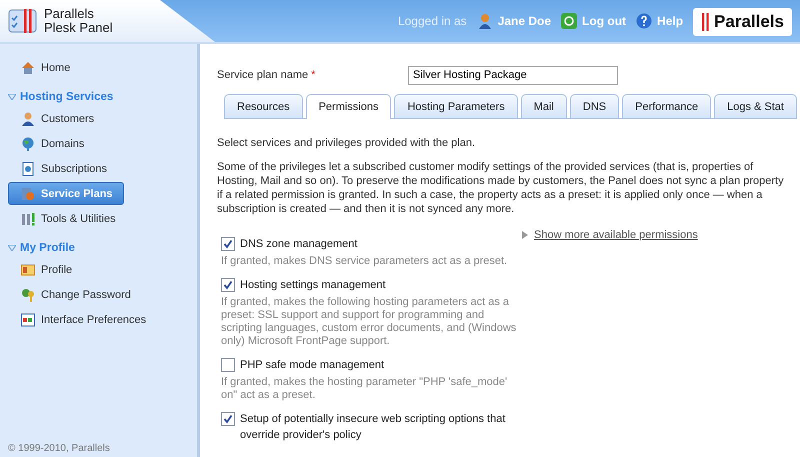  Describe the element at coordinates (28, 68) in the screenshot. I see `home-icon` at that location.